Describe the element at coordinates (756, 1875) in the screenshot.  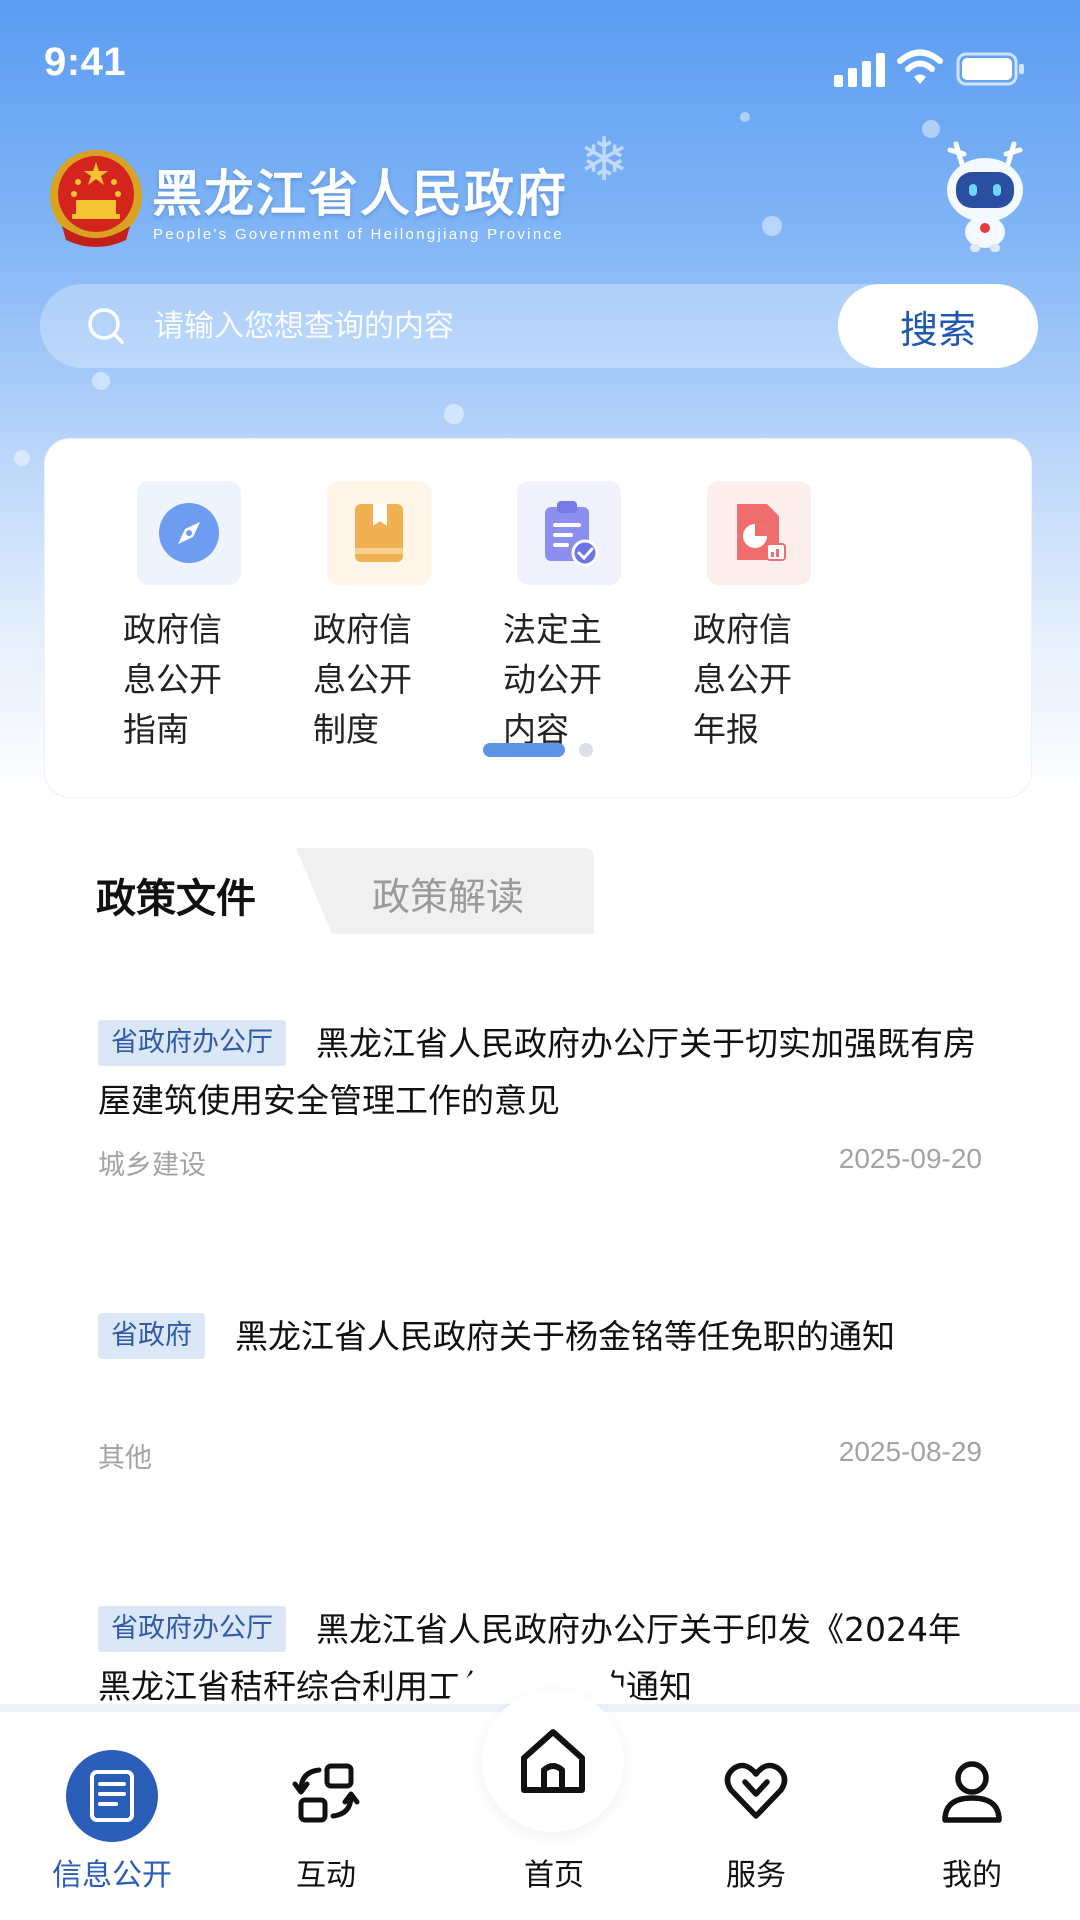
I see `nav-label: 服务` at that location.